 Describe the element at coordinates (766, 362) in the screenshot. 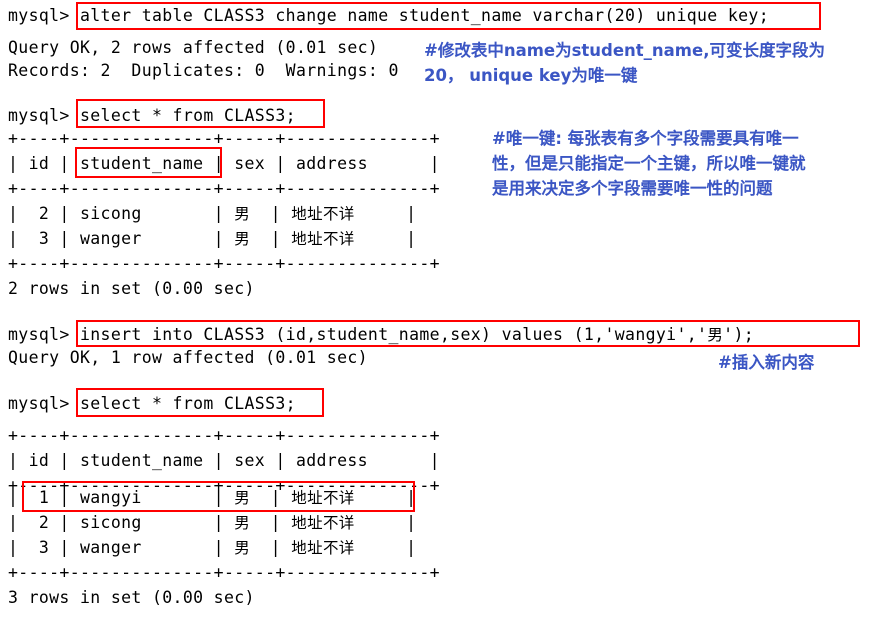

I see `annotation-note-insert: #插入新内容` at that location.